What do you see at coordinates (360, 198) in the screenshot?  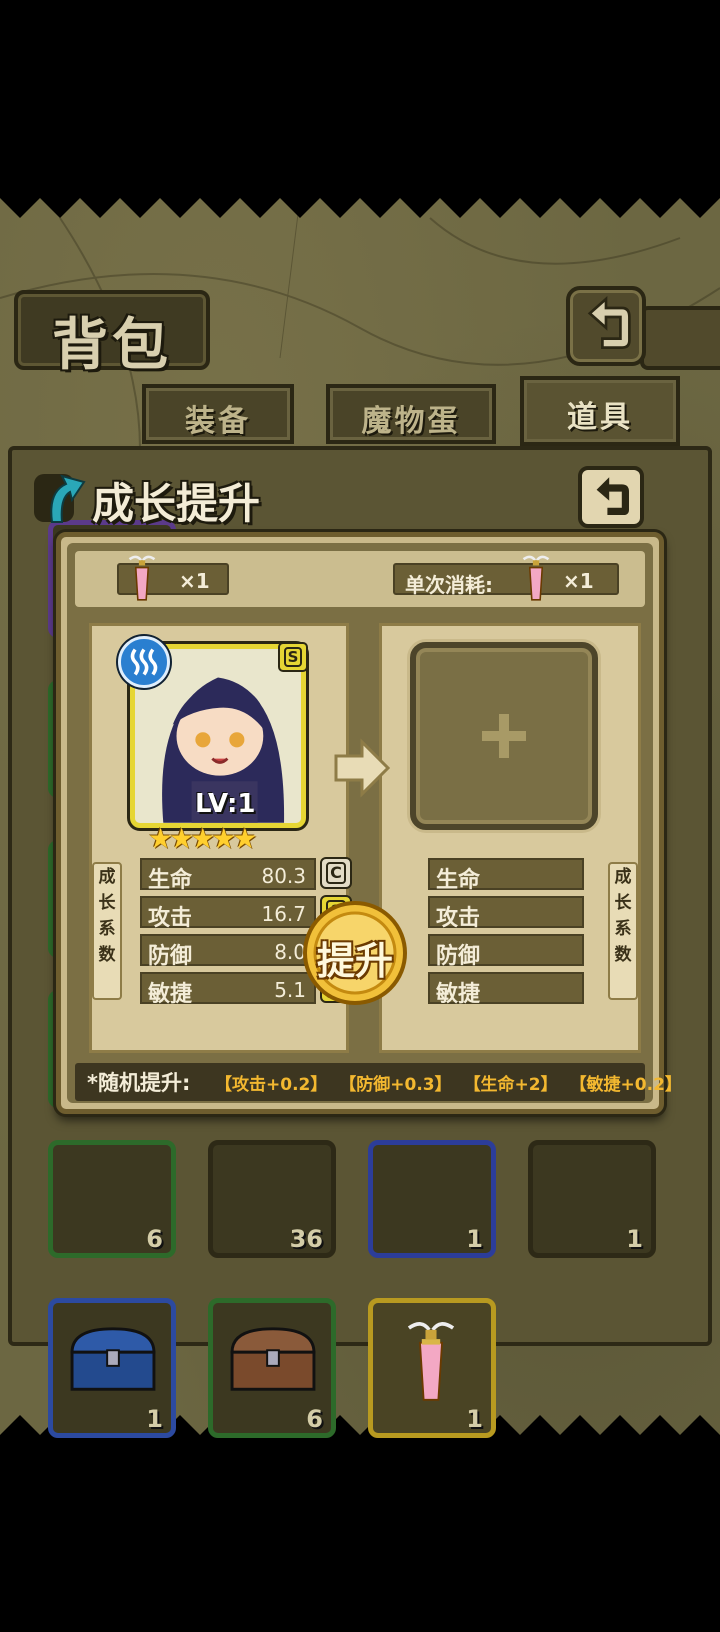 I see `torn-edge-top` at bounding box center [360, 198].